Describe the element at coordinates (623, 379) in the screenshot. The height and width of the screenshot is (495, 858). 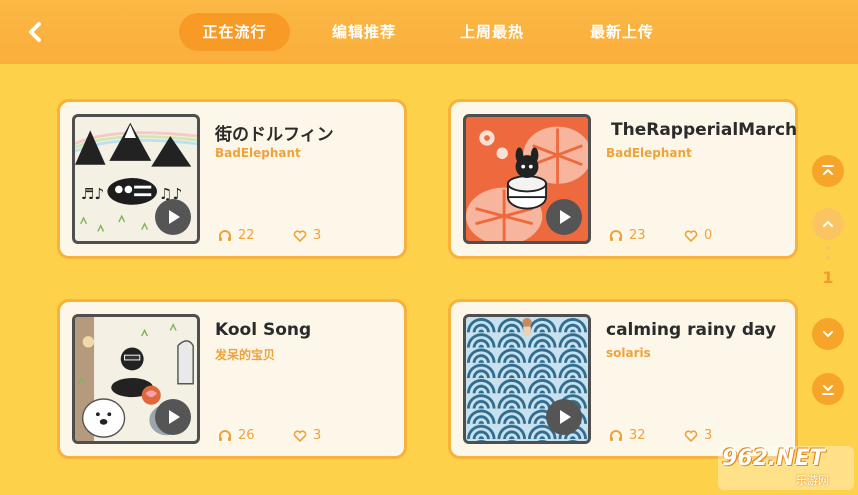
I see `song-card: calming rainy day solaris 32 3` at that location.